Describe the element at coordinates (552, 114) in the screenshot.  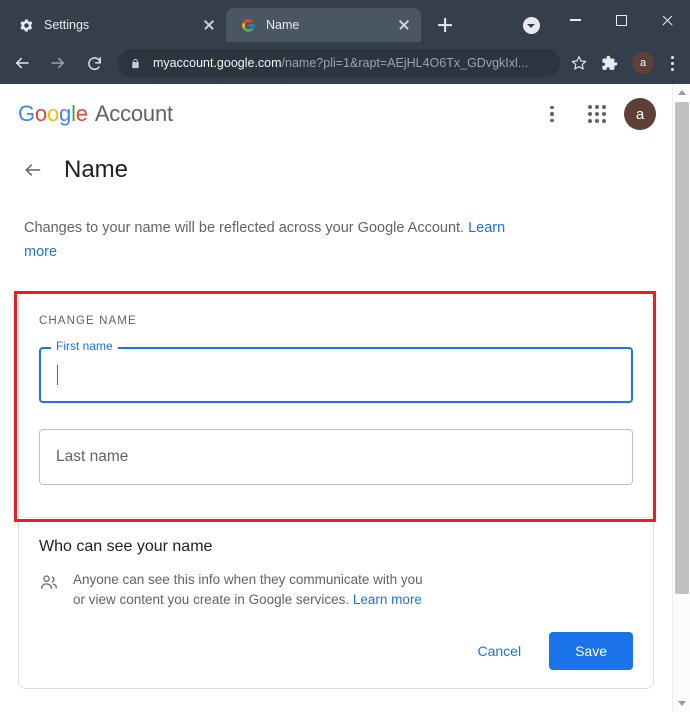
I see `header-menu-icon` at that location.